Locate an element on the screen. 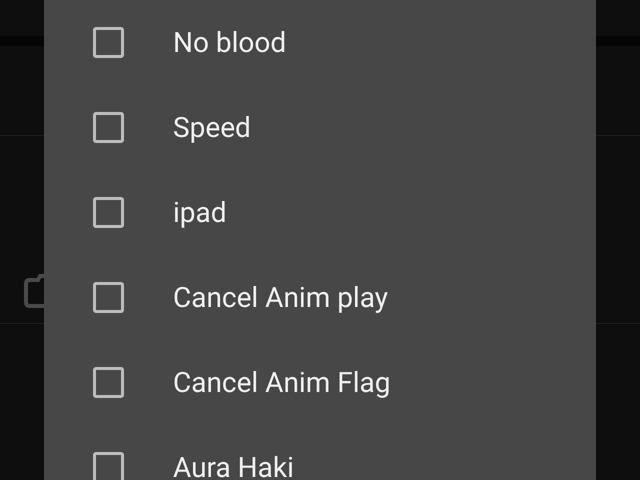 Image resolution: width=640 pixels, height=480 pixels. option-label: No blood is located at coordinates (229, 42).